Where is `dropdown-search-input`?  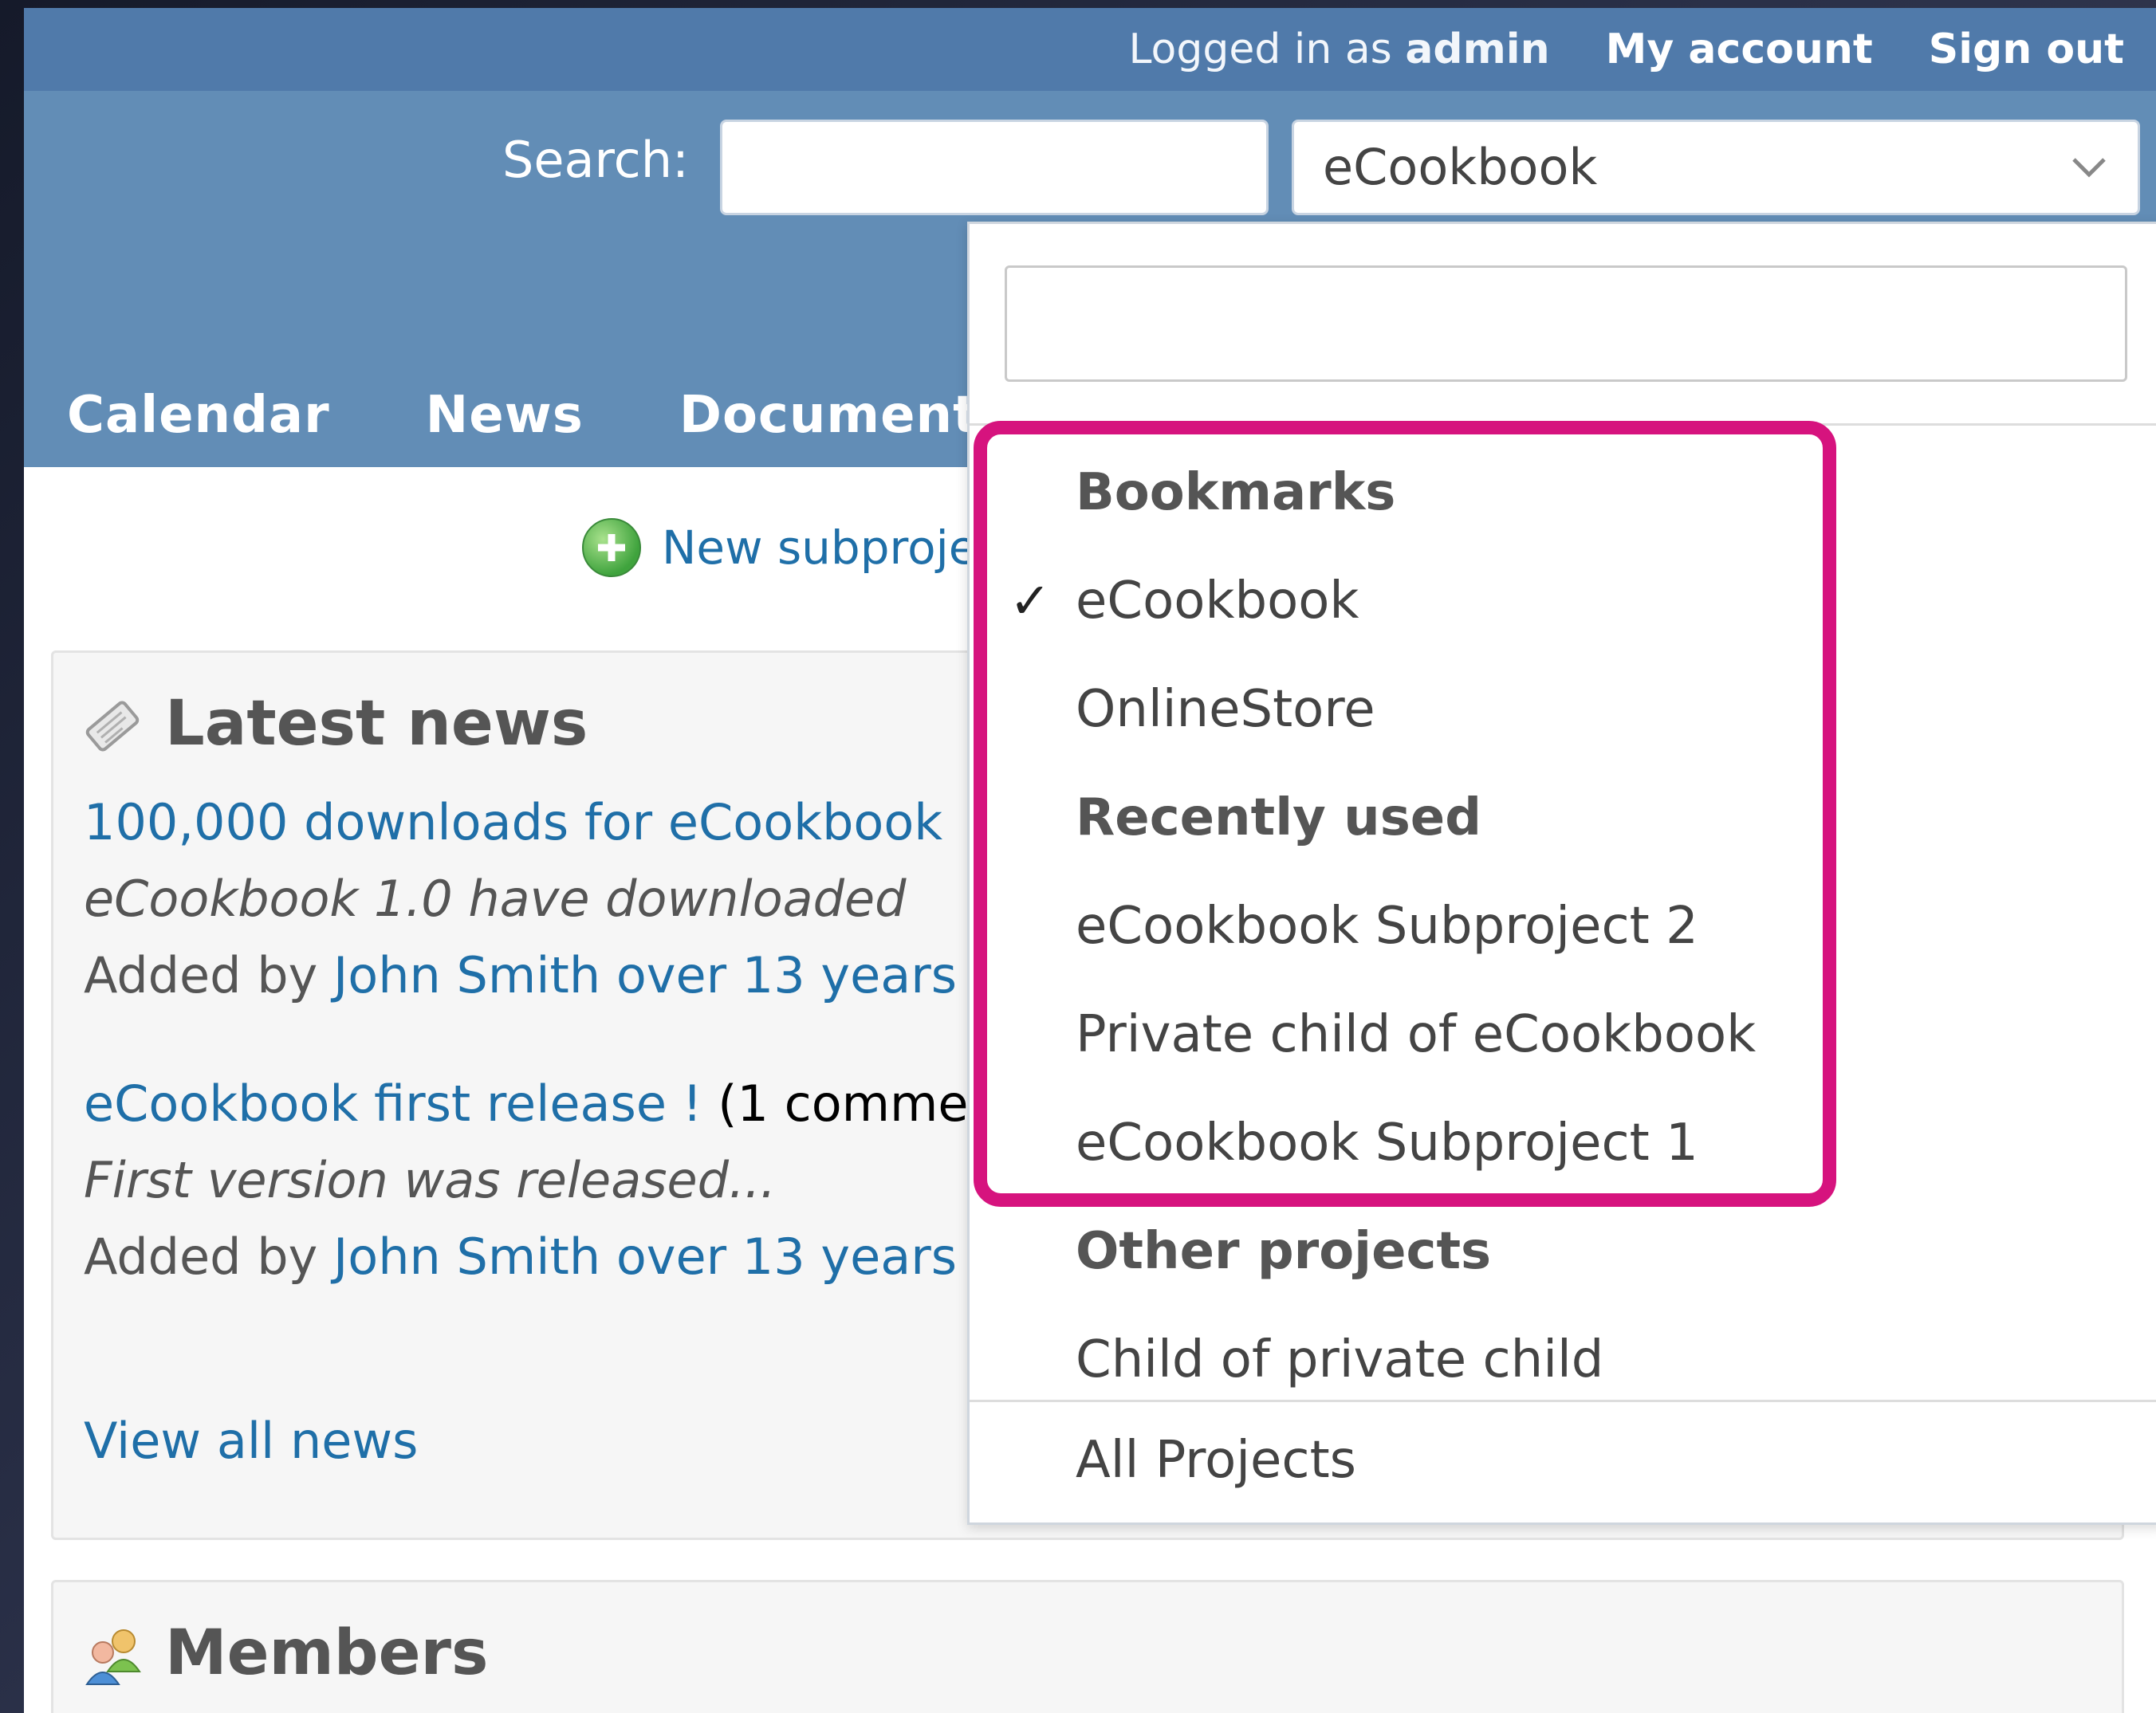 dropdown-search-input is located at coordinates (1566, 323).